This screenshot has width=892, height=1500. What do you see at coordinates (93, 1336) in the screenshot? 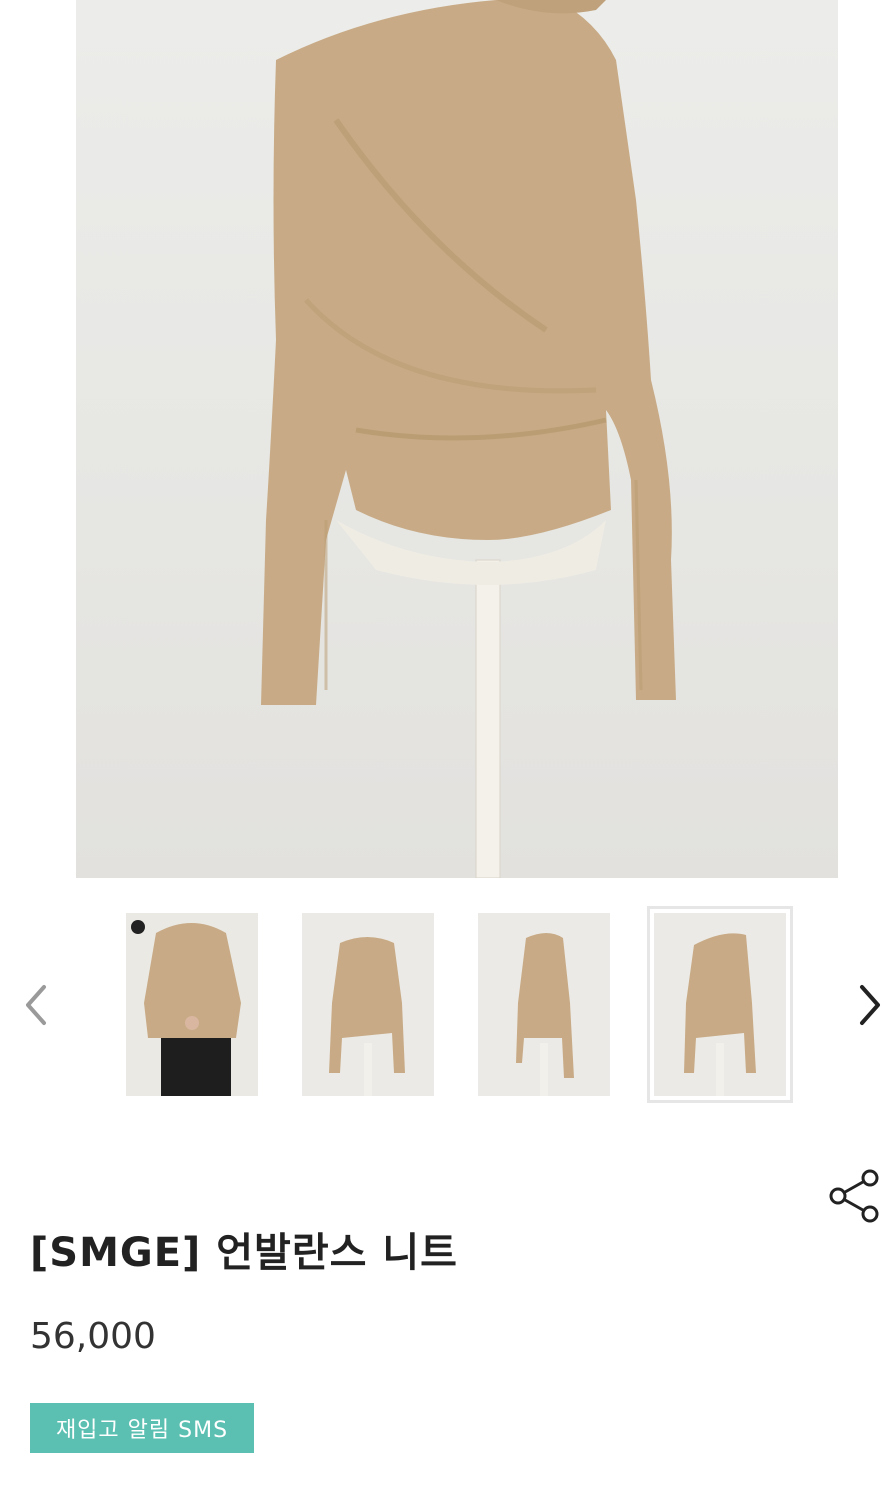
I see `product-price: 56,000` at bounding box center [93, 1336].